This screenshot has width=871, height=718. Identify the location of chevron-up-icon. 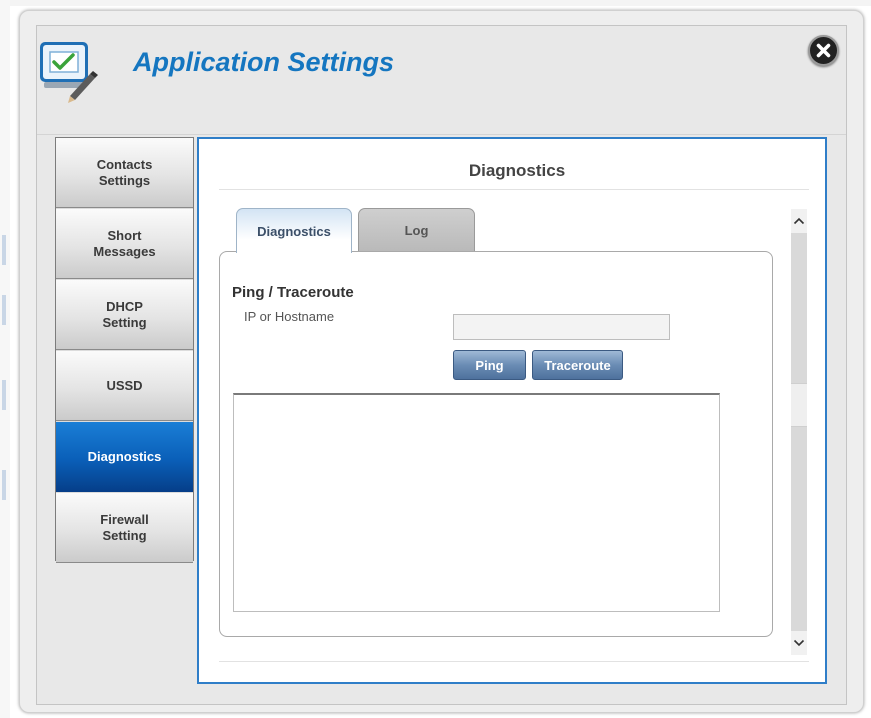
(799, 221).